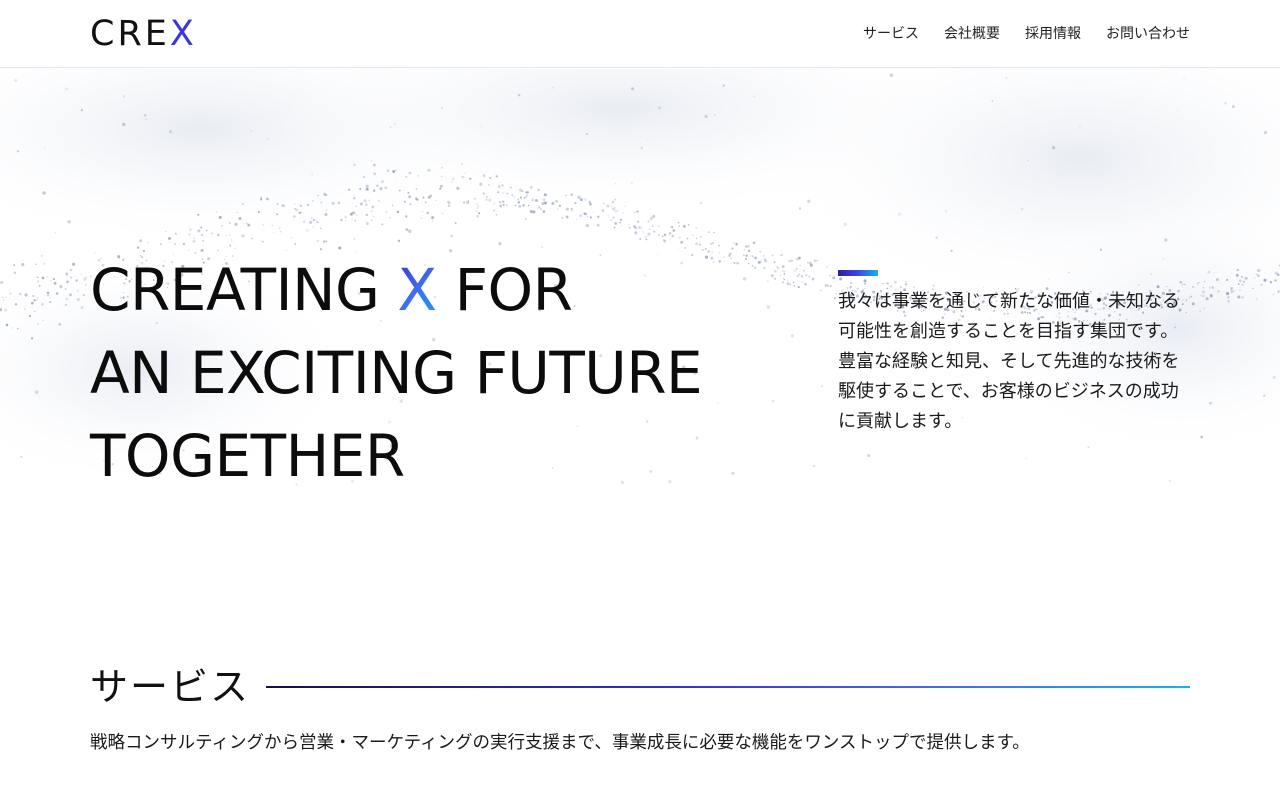 This screenshot has width=1280, height=800. I want to click on services-heading: サービス, so click(640, 687).